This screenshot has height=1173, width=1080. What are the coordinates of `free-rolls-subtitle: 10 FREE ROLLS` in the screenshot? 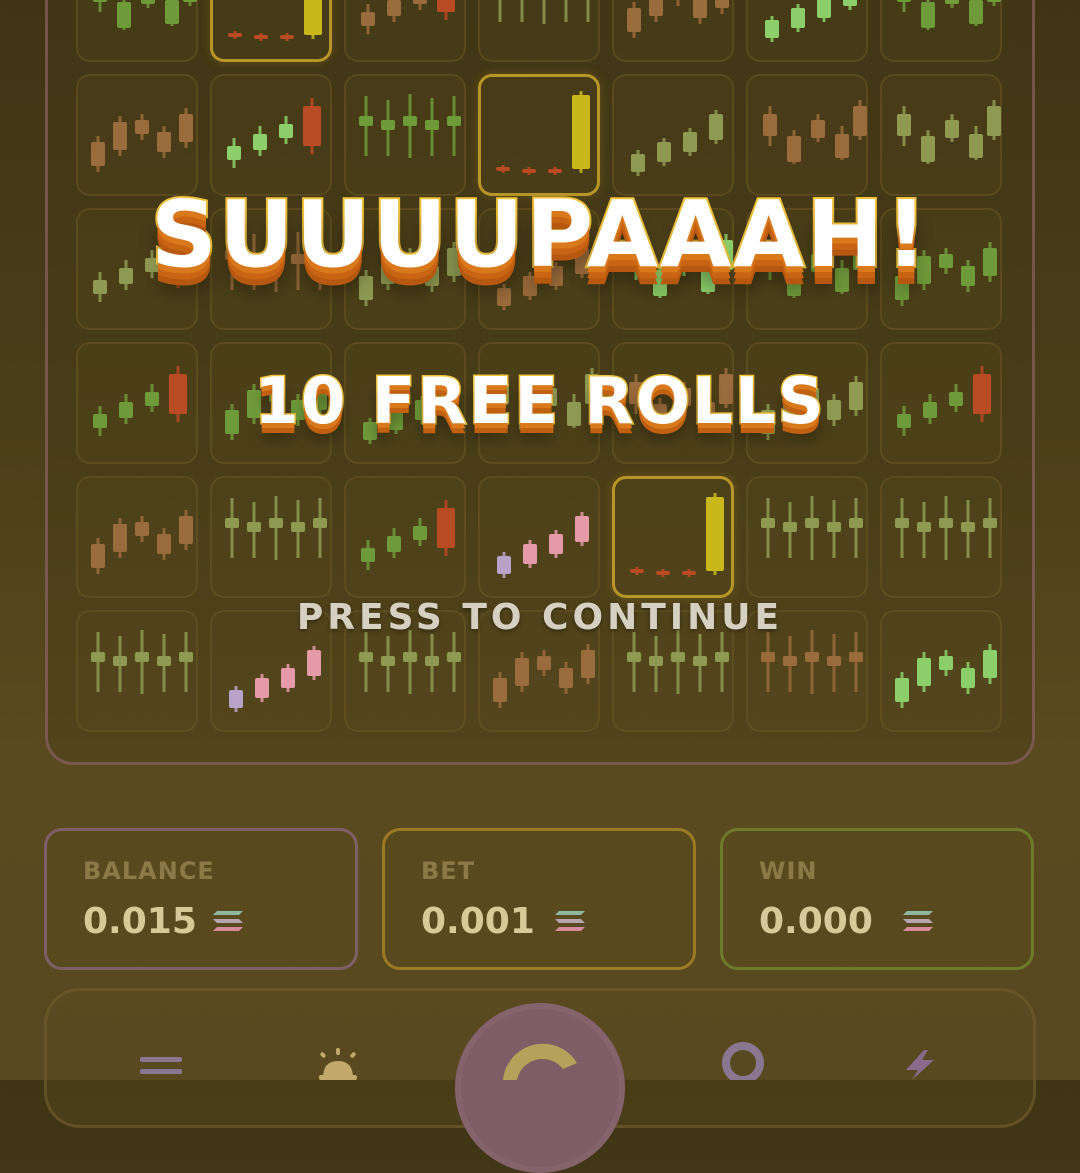 It's located at (539, 402).